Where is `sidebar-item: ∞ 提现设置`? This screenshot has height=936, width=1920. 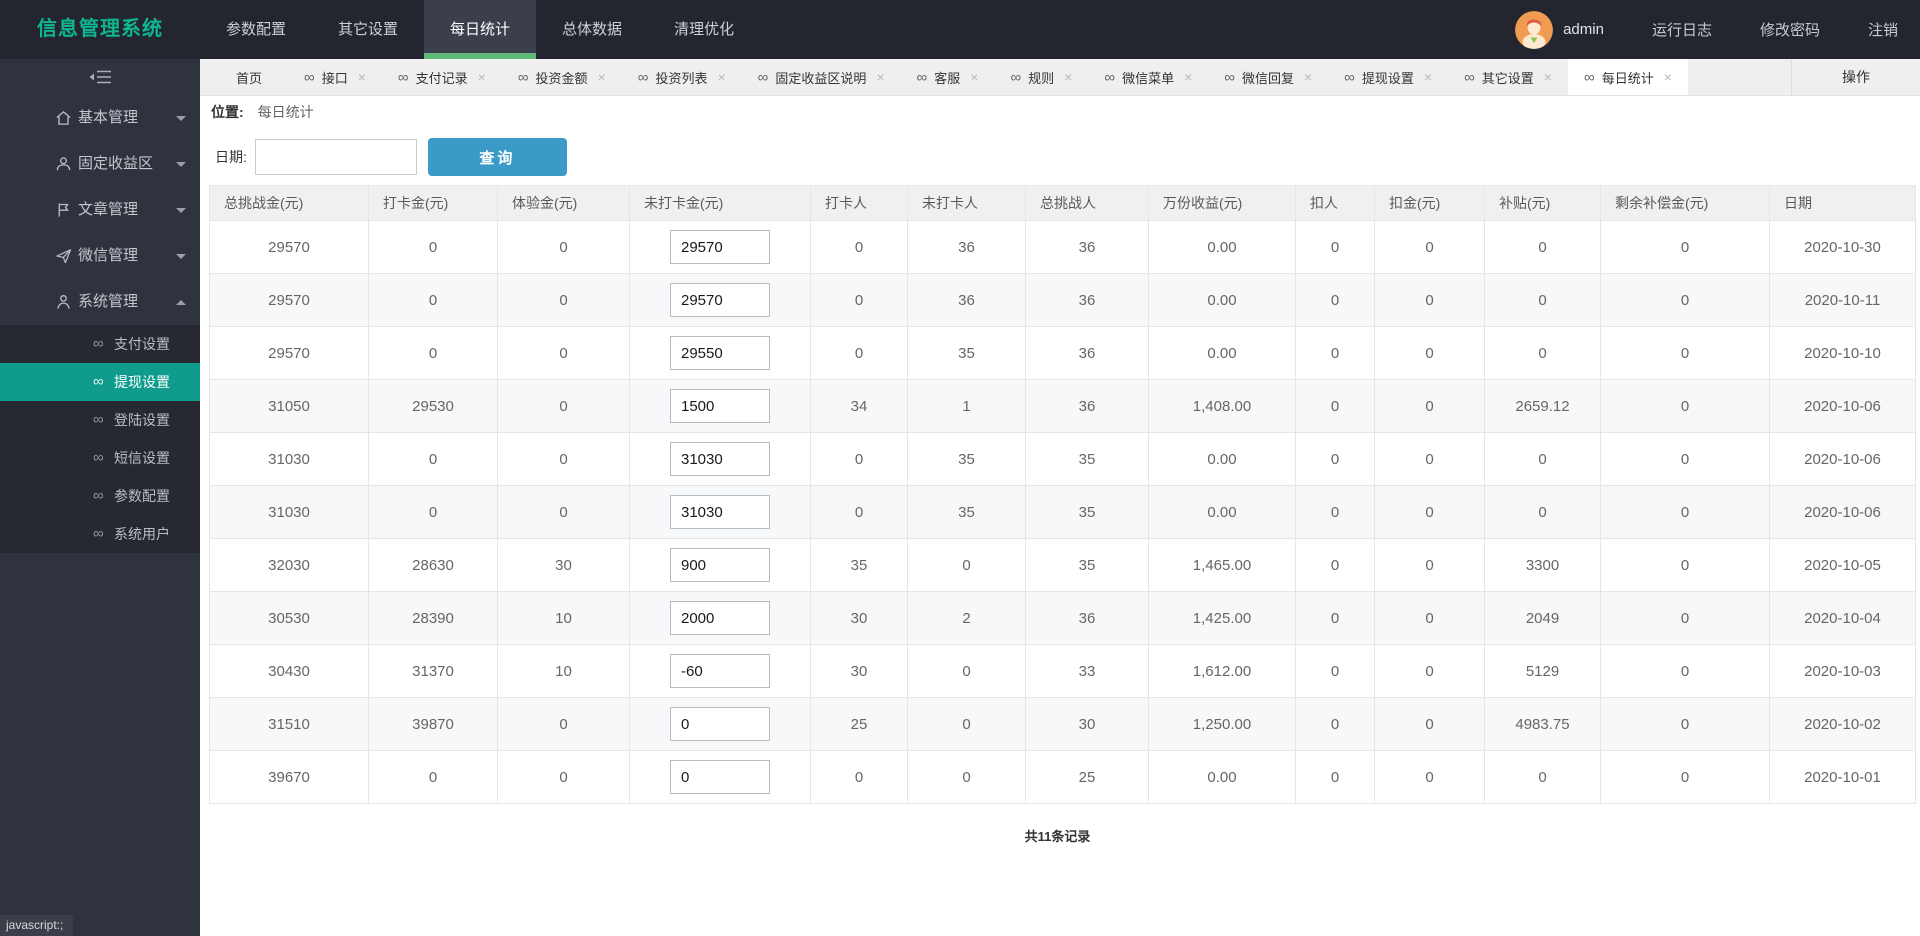
sidebar-item: ∞ 提现设置 is located at coordinates (100, 382).